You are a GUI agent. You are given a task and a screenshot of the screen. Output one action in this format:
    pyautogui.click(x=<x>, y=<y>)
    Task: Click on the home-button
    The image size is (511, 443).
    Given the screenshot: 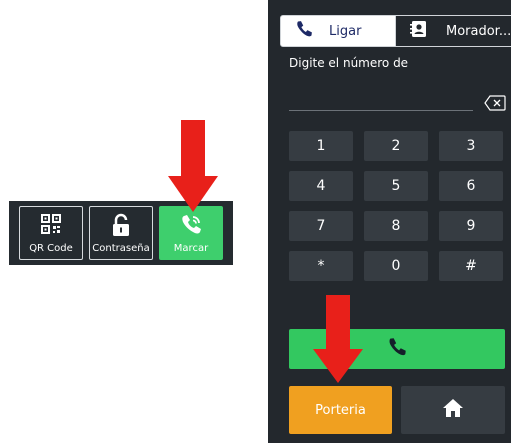 What is the action you would take?
    pyautogui.click(x=453, y=410)
    